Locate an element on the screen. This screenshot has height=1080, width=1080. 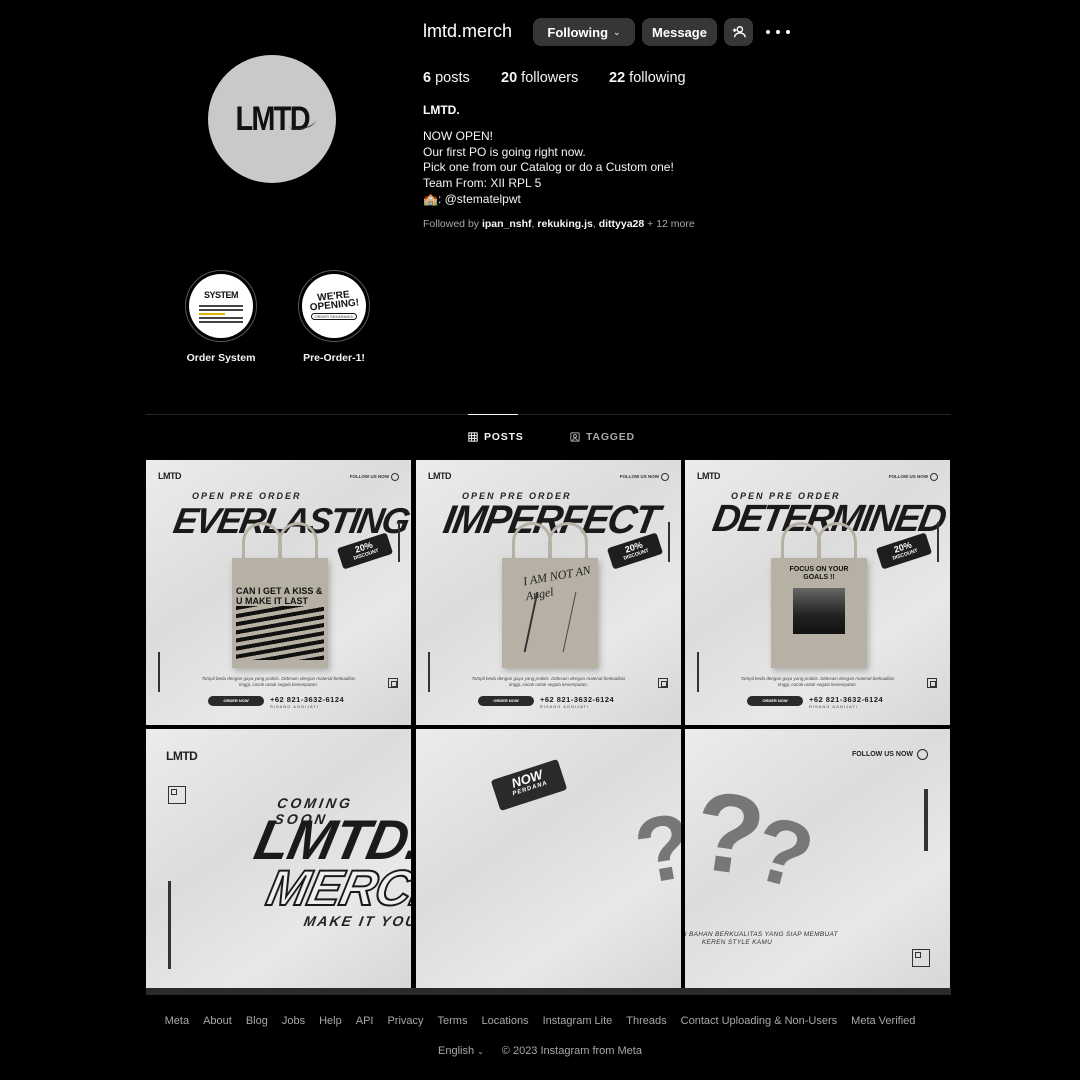
footer-link: Threads is located at coordinates (646, 1021).